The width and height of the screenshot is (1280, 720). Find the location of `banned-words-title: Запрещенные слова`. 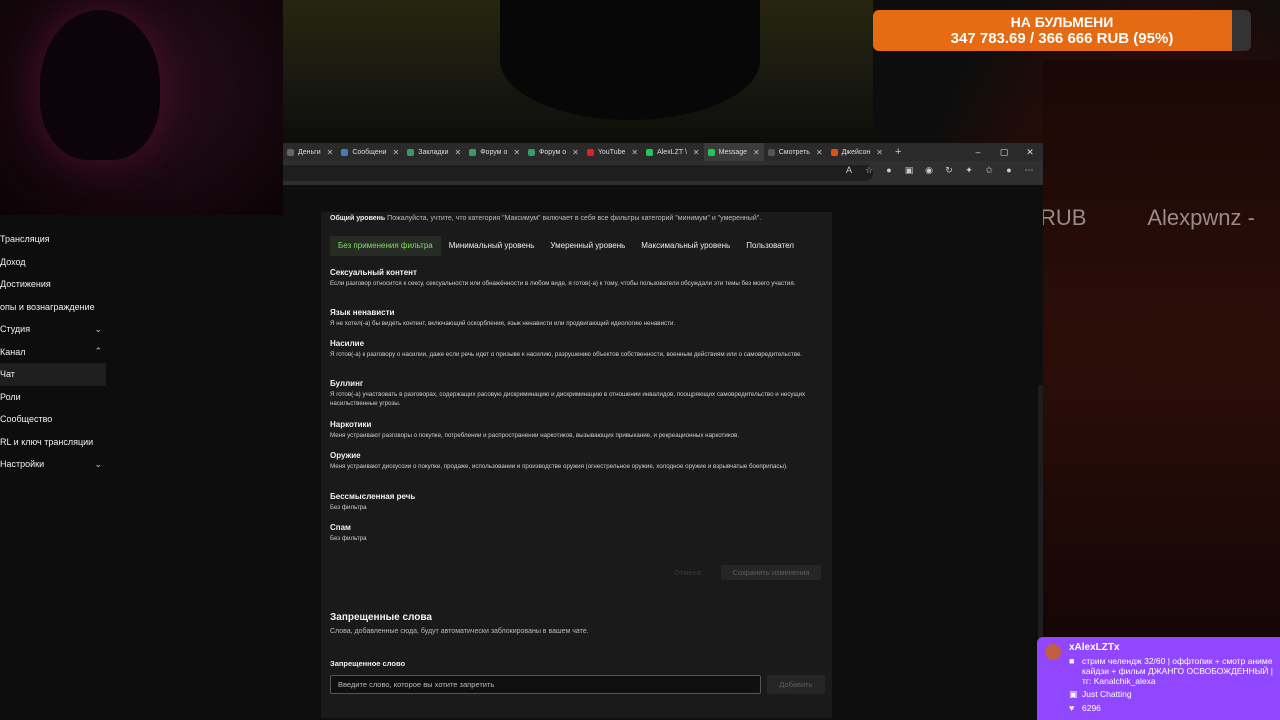

banned-words-title: Запрещенные слова is located at coordinates (381, 617).